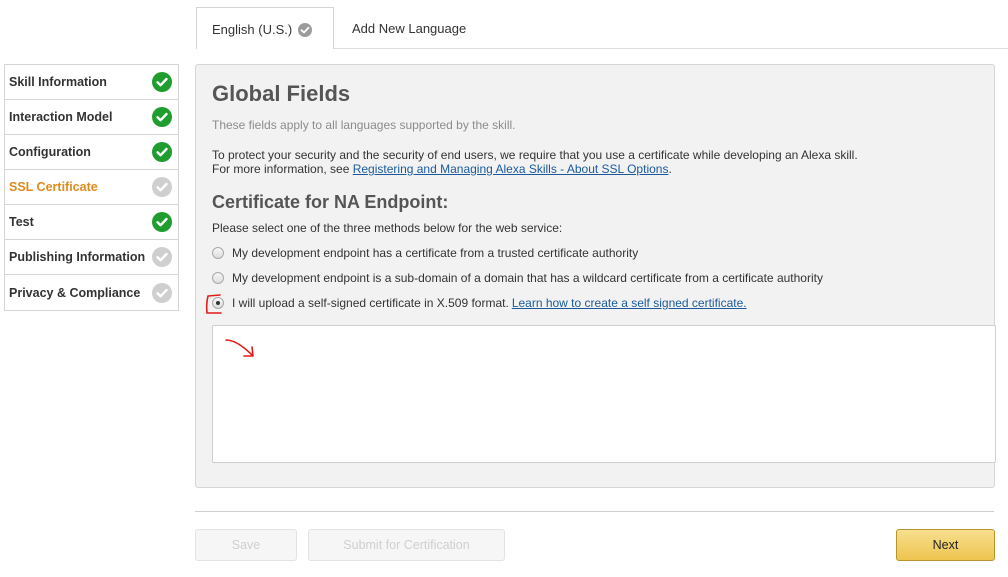 This screenshot has height=577, width=1008. Describe the element at coordinates (409, 28) in the screenshot. I see `tab-add-new-language-label: Add New Language` at that location.